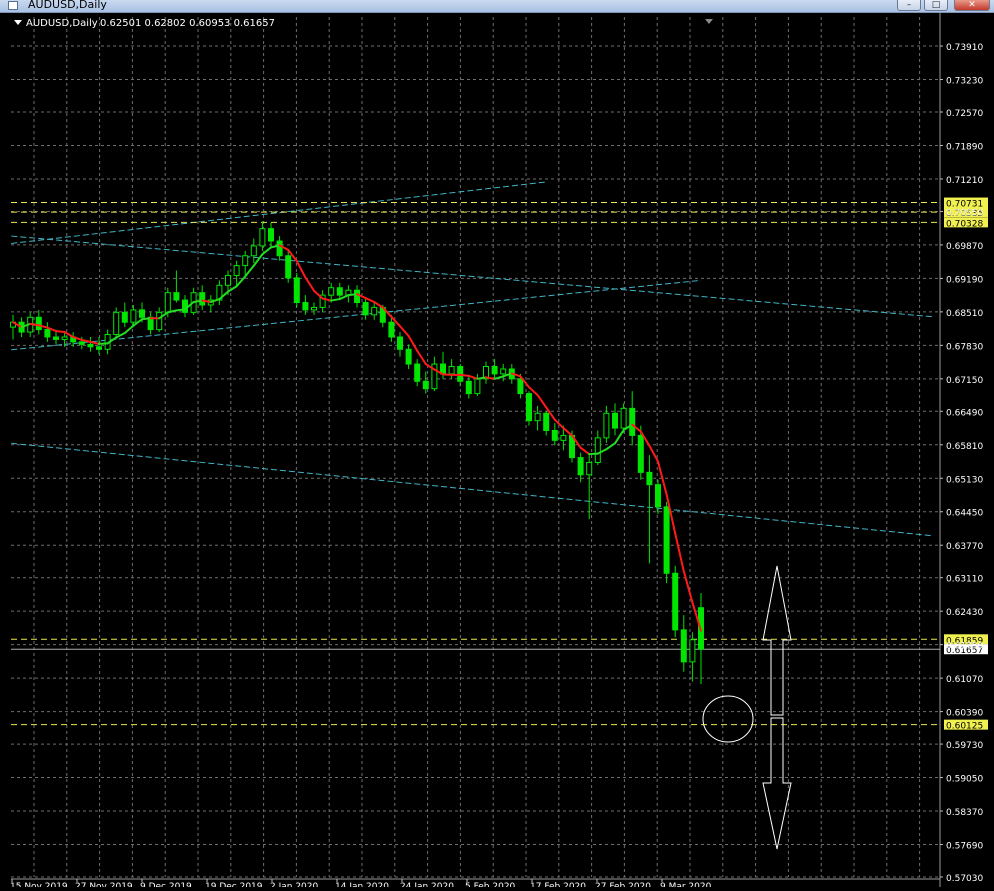 The image size is (994, 891). What do you see at coordinates (964, 514) in the screenshot?
I see `price-tick-label: 0.64450` at bounding box center [964, 514].